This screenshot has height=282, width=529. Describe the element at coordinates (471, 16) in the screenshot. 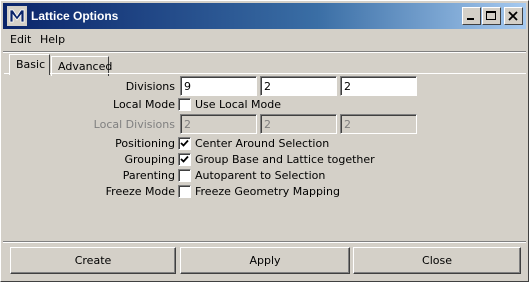

I see `minimize-button` at that location.